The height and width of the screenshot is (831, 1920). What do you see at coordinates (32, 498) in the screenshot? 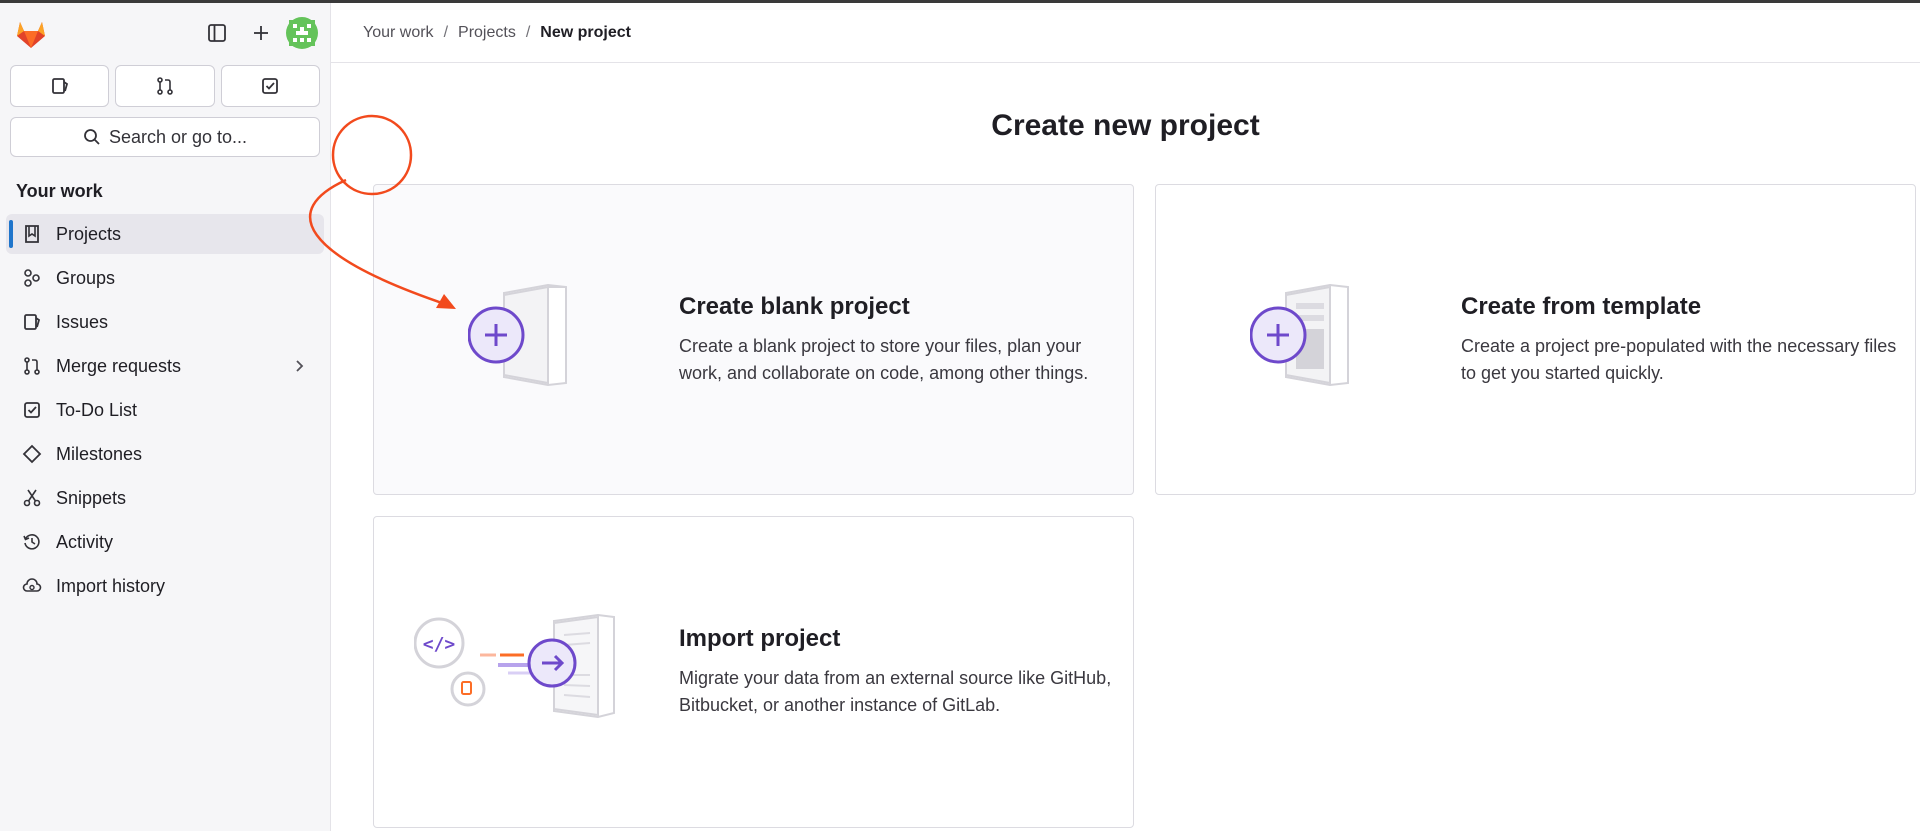
I see `snippet-icon` at bounding box center [32, 498].